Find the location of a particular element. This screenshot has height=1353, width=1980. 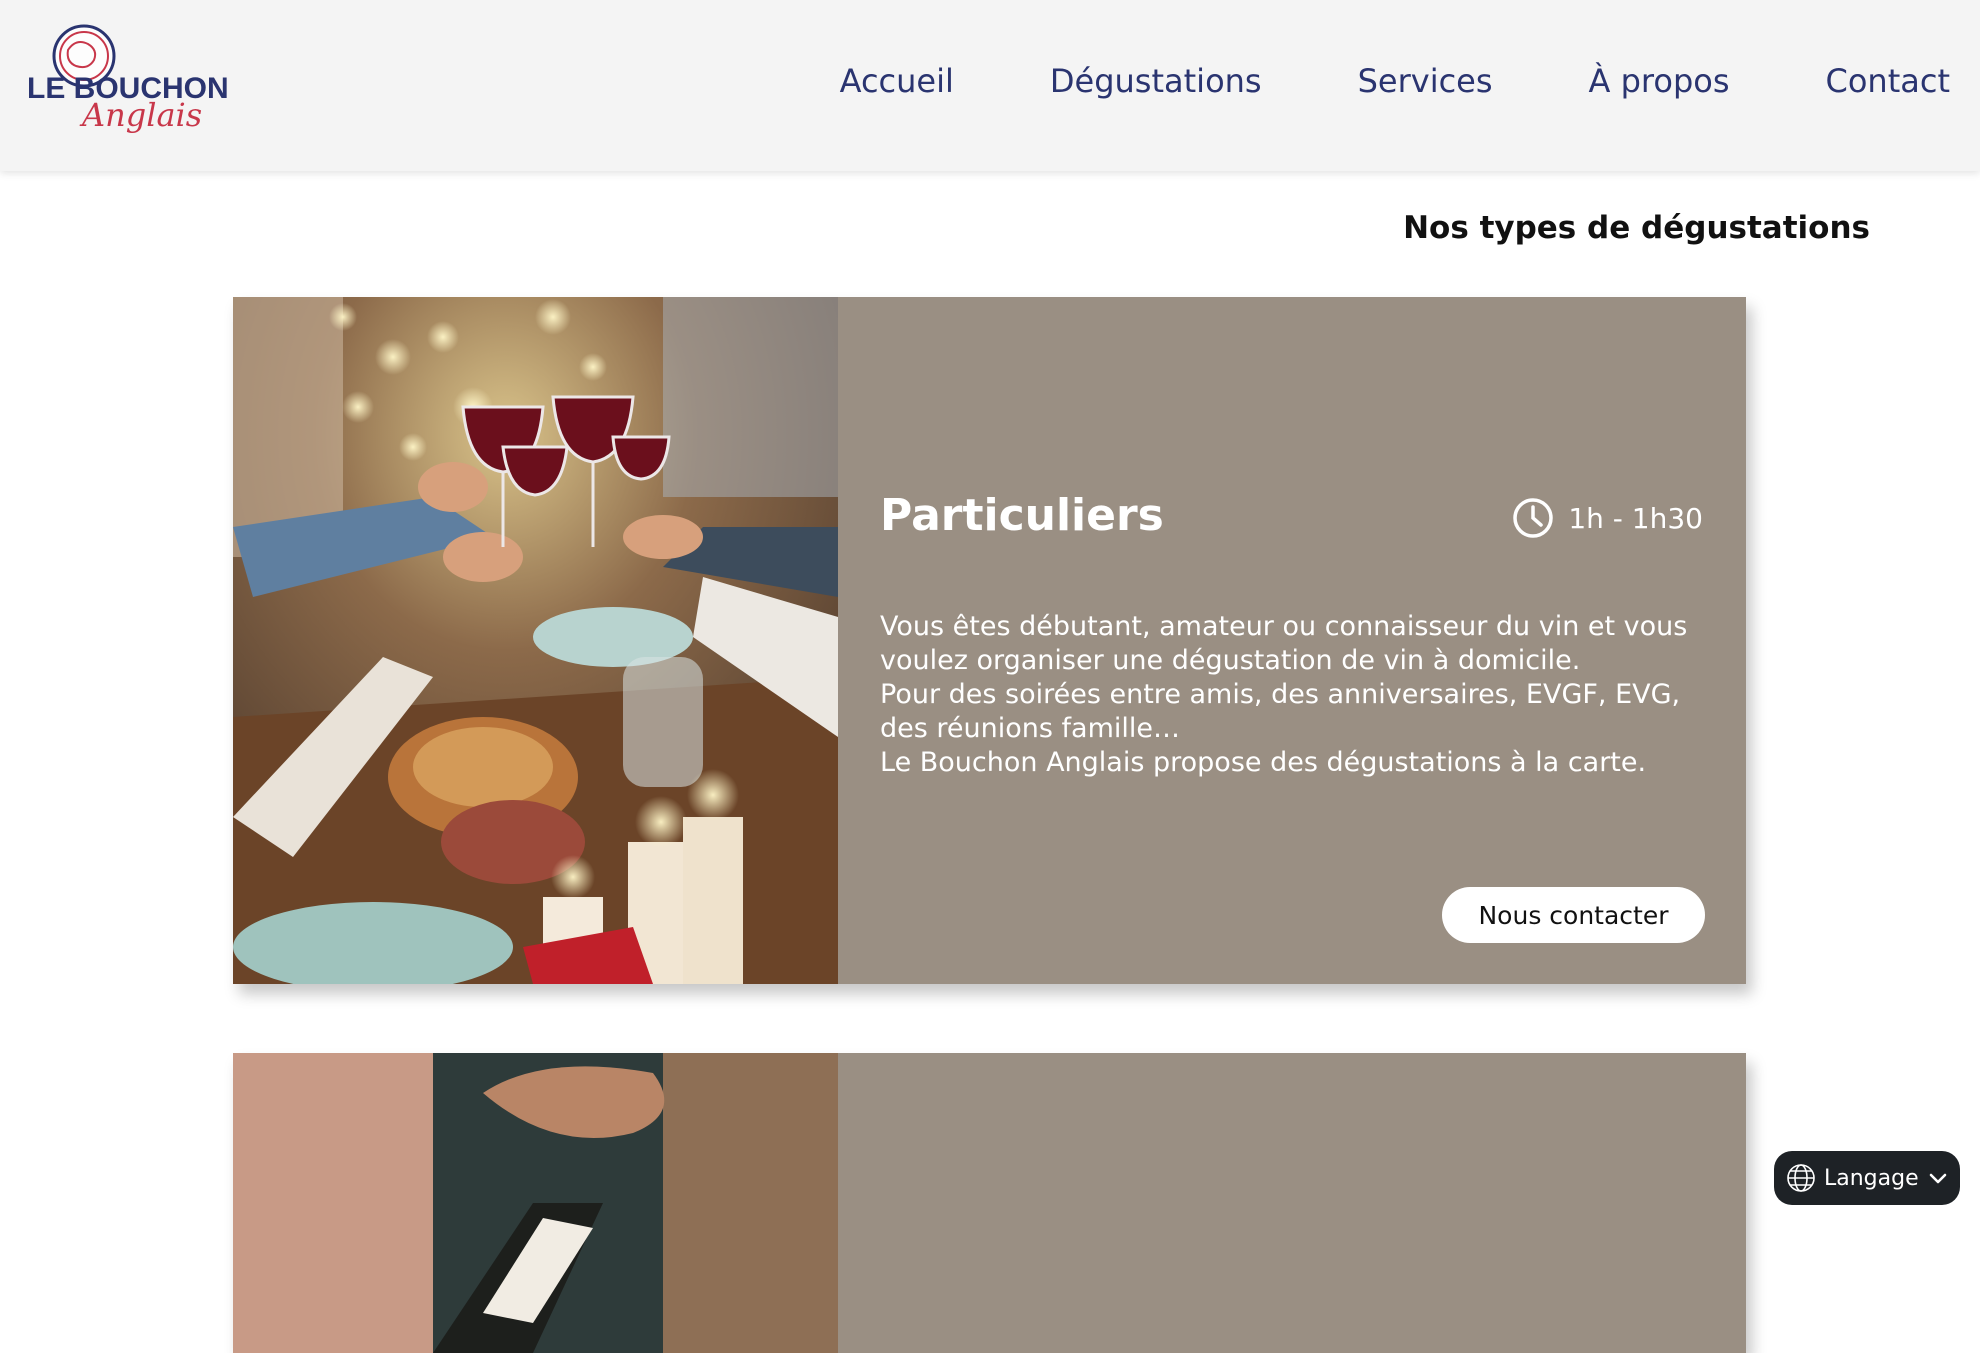

site-logo: LE BOUCHON Anglais is located at coordinates (137, 80).